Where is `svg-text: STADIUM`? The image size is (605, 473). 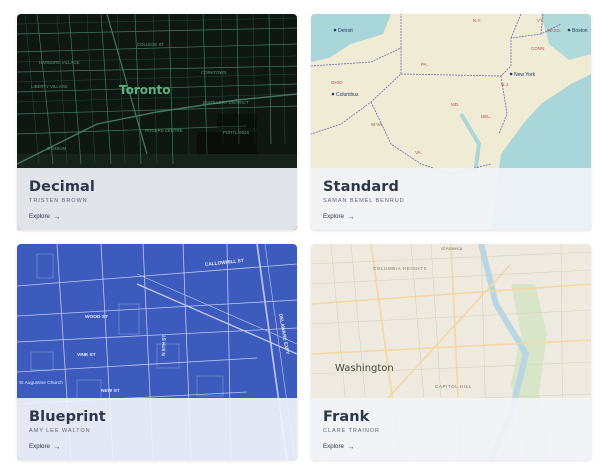 svg-text: STADIUM is located at coordinates (56, 148).